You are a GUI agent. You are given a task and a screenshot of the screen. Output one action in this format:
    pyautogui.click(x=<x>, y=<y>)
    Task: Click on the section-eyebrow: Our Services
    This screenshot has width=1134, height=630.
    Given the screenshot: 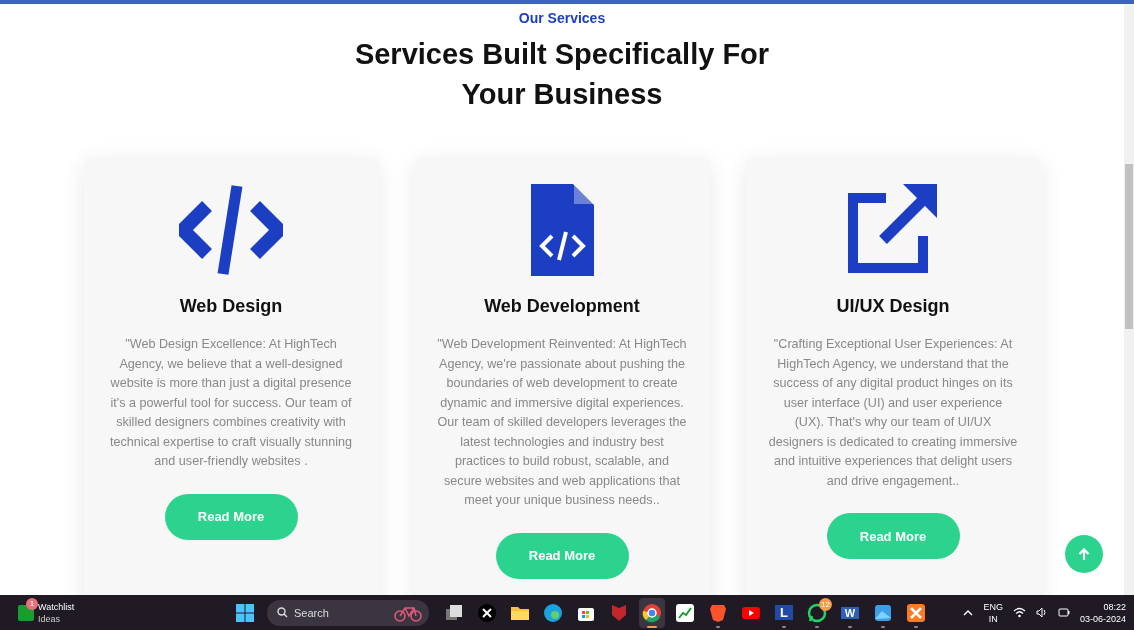 What is the action you would take?
    pyautogui.click(x=562, y=18)
    